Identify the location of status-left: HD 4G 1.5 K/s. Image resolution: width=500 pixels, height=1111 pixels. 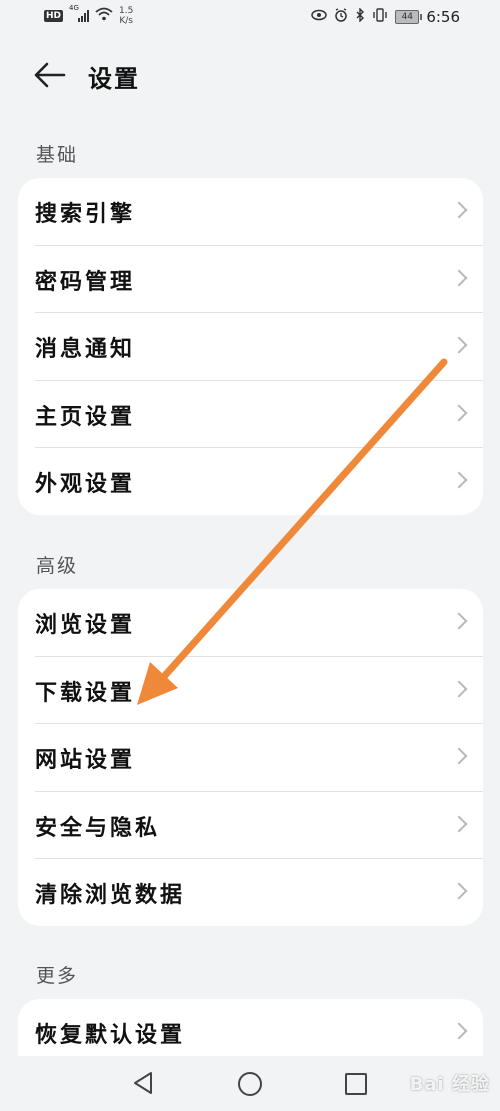
(88, 15).